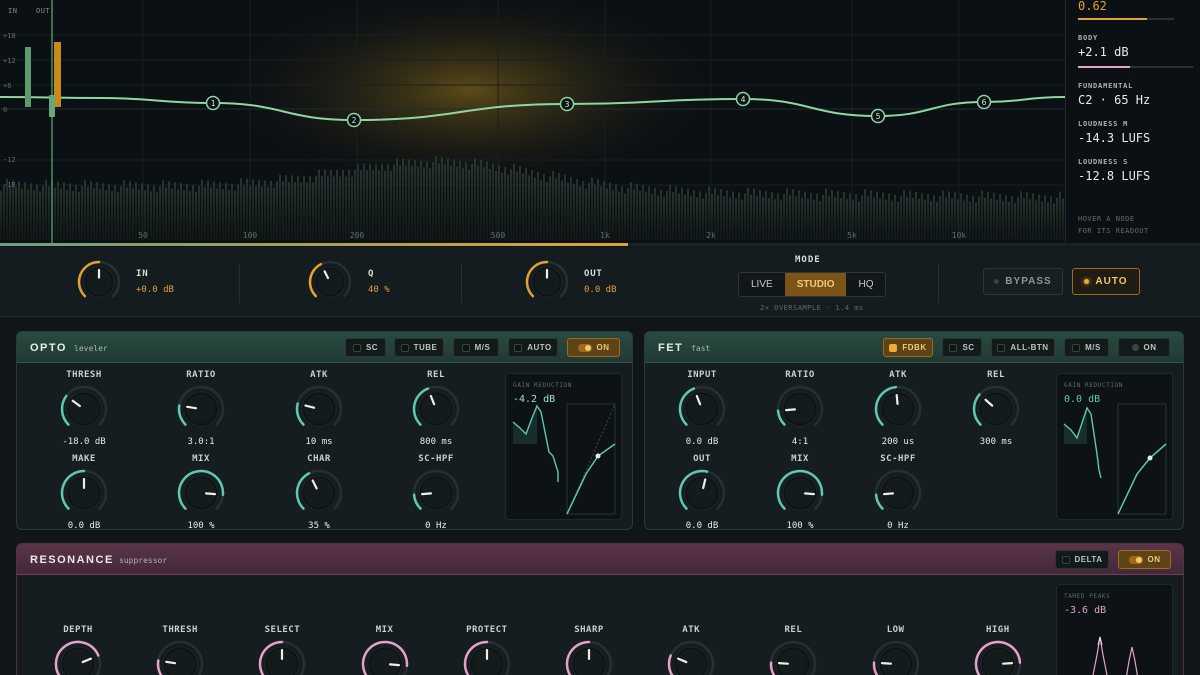  What do you see at coordinates (372, 347) in the screenshot?
I see `chip-label: SC` at bounding box center [372, 347].